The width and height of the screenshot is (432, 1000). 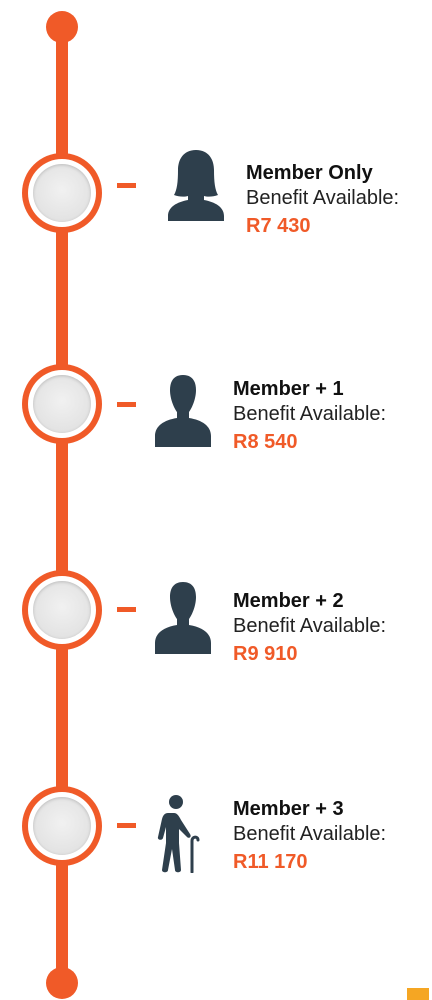 I want to click on timeline-end-dot, so click(x=62, y=983).